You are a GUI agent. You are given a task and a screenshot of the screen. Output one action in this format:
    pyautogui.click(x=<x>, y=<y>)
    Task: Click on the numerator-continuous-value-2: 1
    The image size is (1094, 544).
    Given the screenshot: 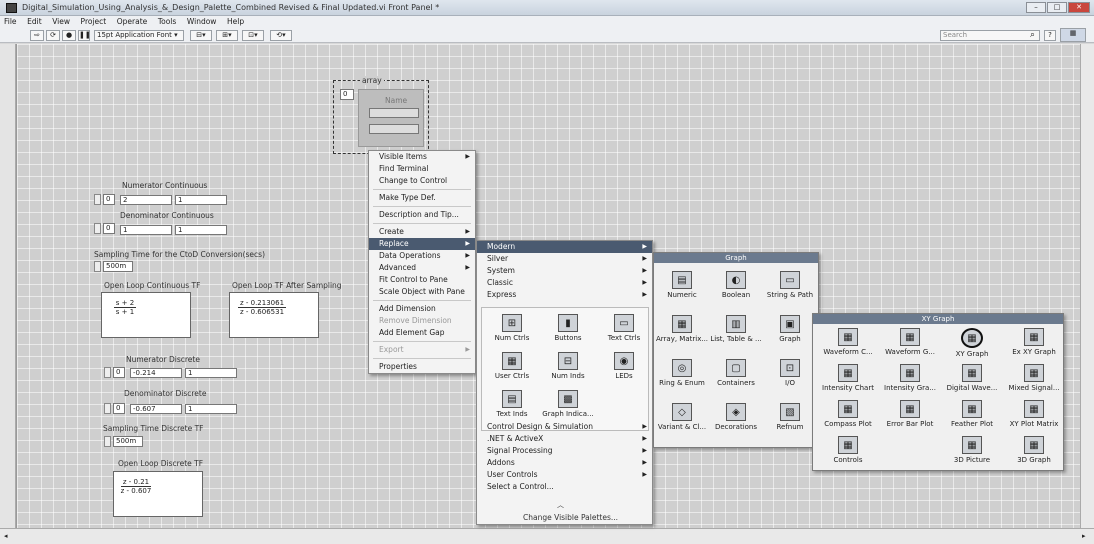 What is the action you would take?
    pyautogui.click(x=201, y=200)
    